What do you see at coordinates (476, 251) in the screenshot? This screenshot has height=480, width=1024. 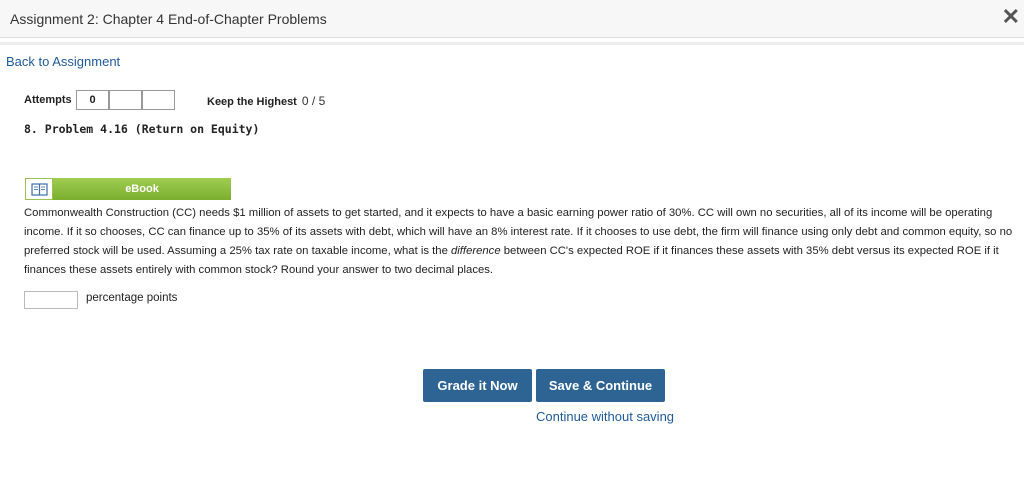 I see `question-emphasis: difference` at bounding box center [476, 251].